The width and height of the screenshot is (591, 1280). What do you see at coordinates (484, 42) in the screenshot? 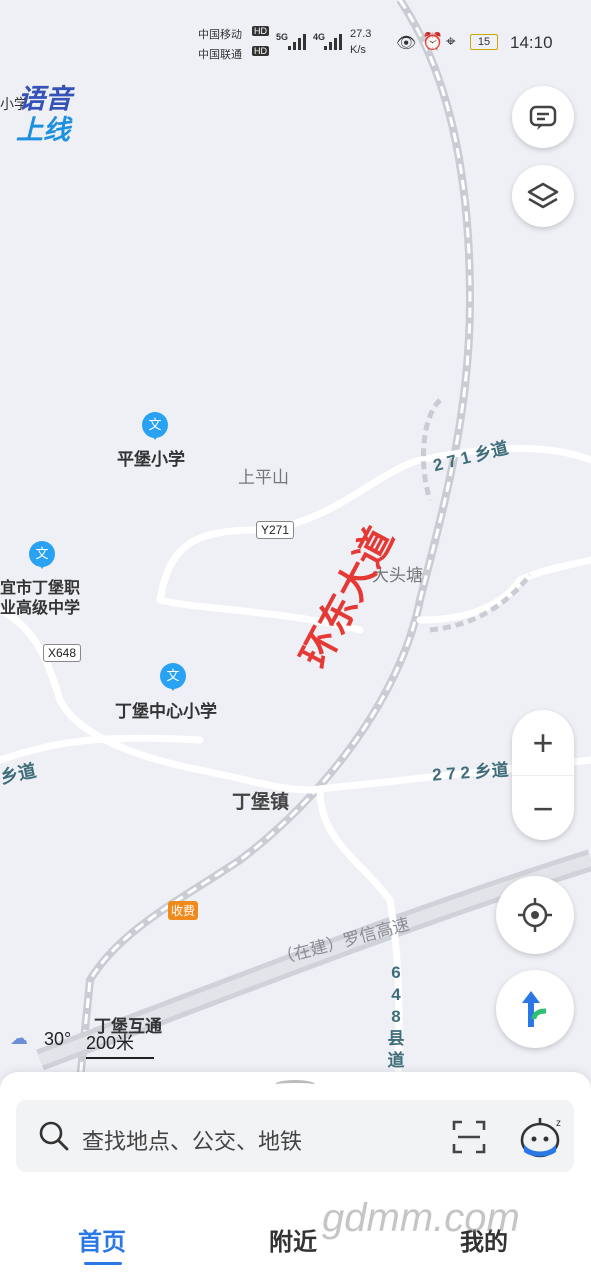
I see `battery-icon: 15` at bounding box center [484, 42].